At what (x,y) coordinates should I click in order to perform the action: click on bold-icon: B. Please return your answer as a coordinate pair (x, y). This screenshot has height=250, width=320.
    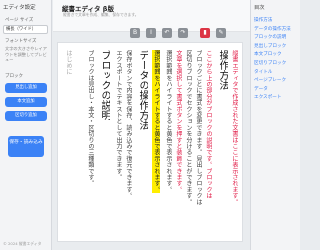
    Looking at the image, I should click on (135, 33).